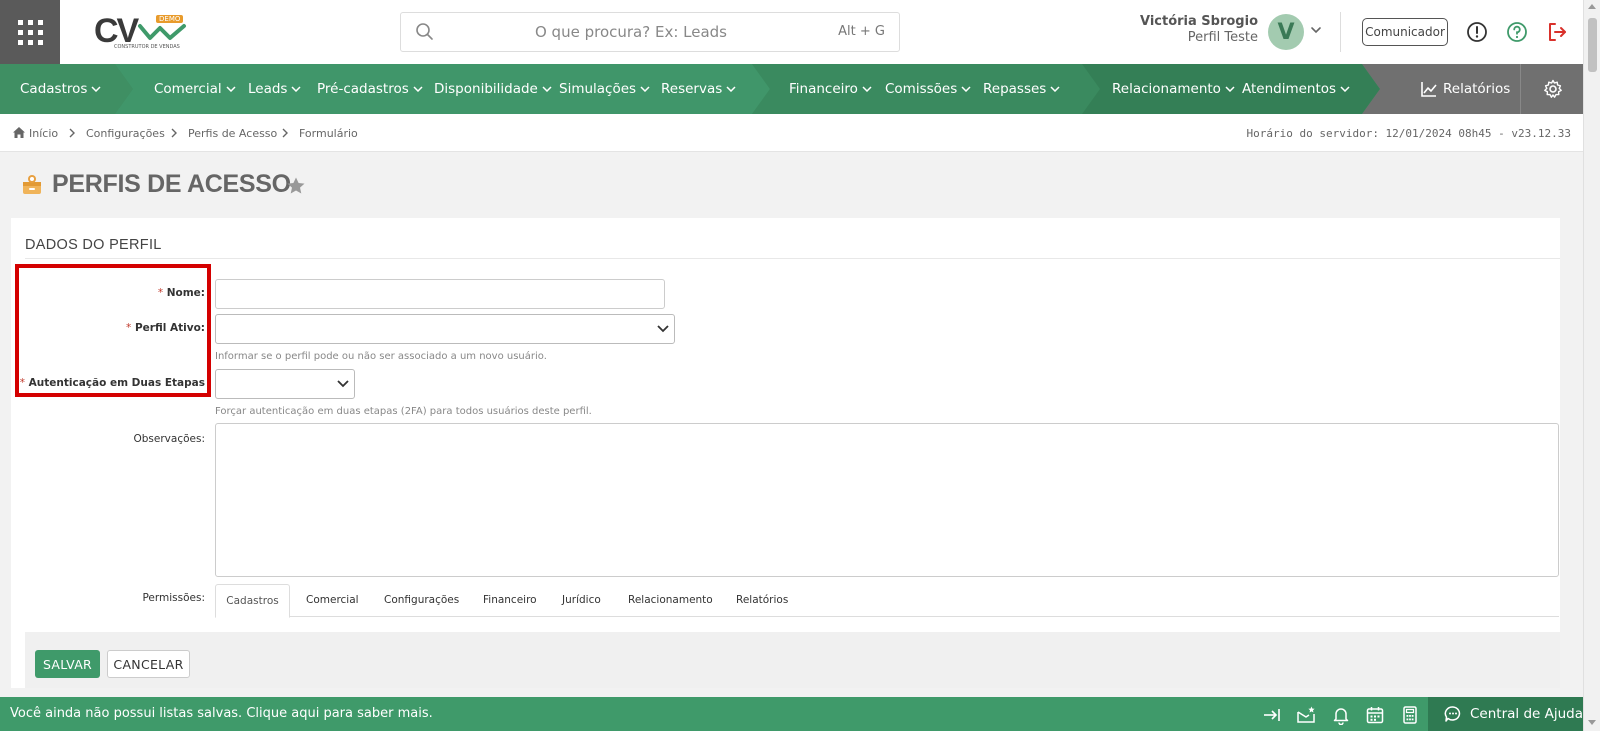  What do you see at coordinates (43, 133) in the screenshot?
I see `breadcrumb-item-inicio: Início` at bounding box center [43, 133].